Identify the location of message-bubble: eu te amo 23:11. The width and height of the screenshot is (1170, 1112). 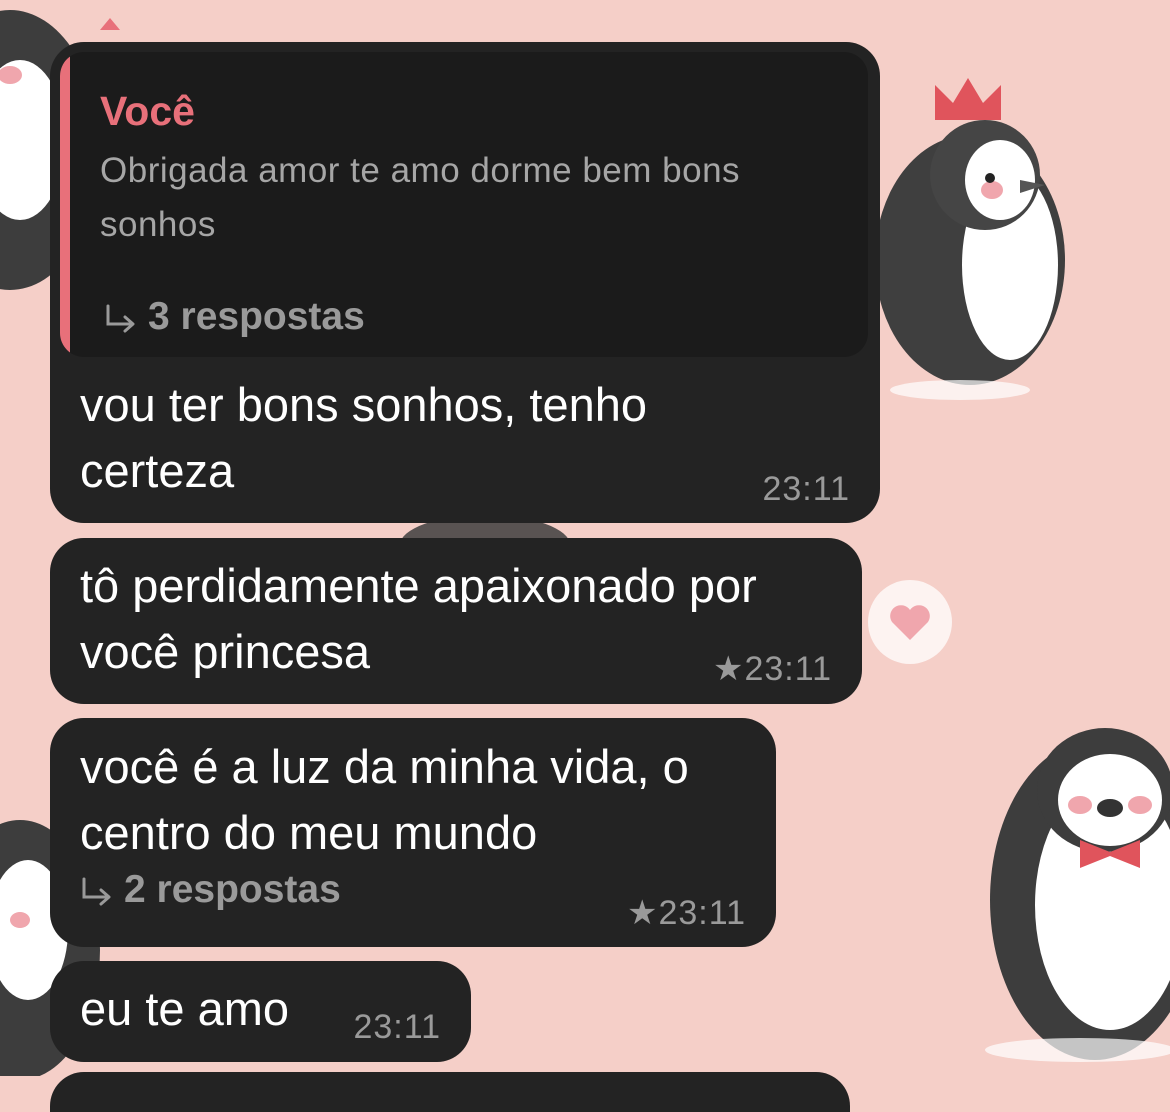
(260, 1011).